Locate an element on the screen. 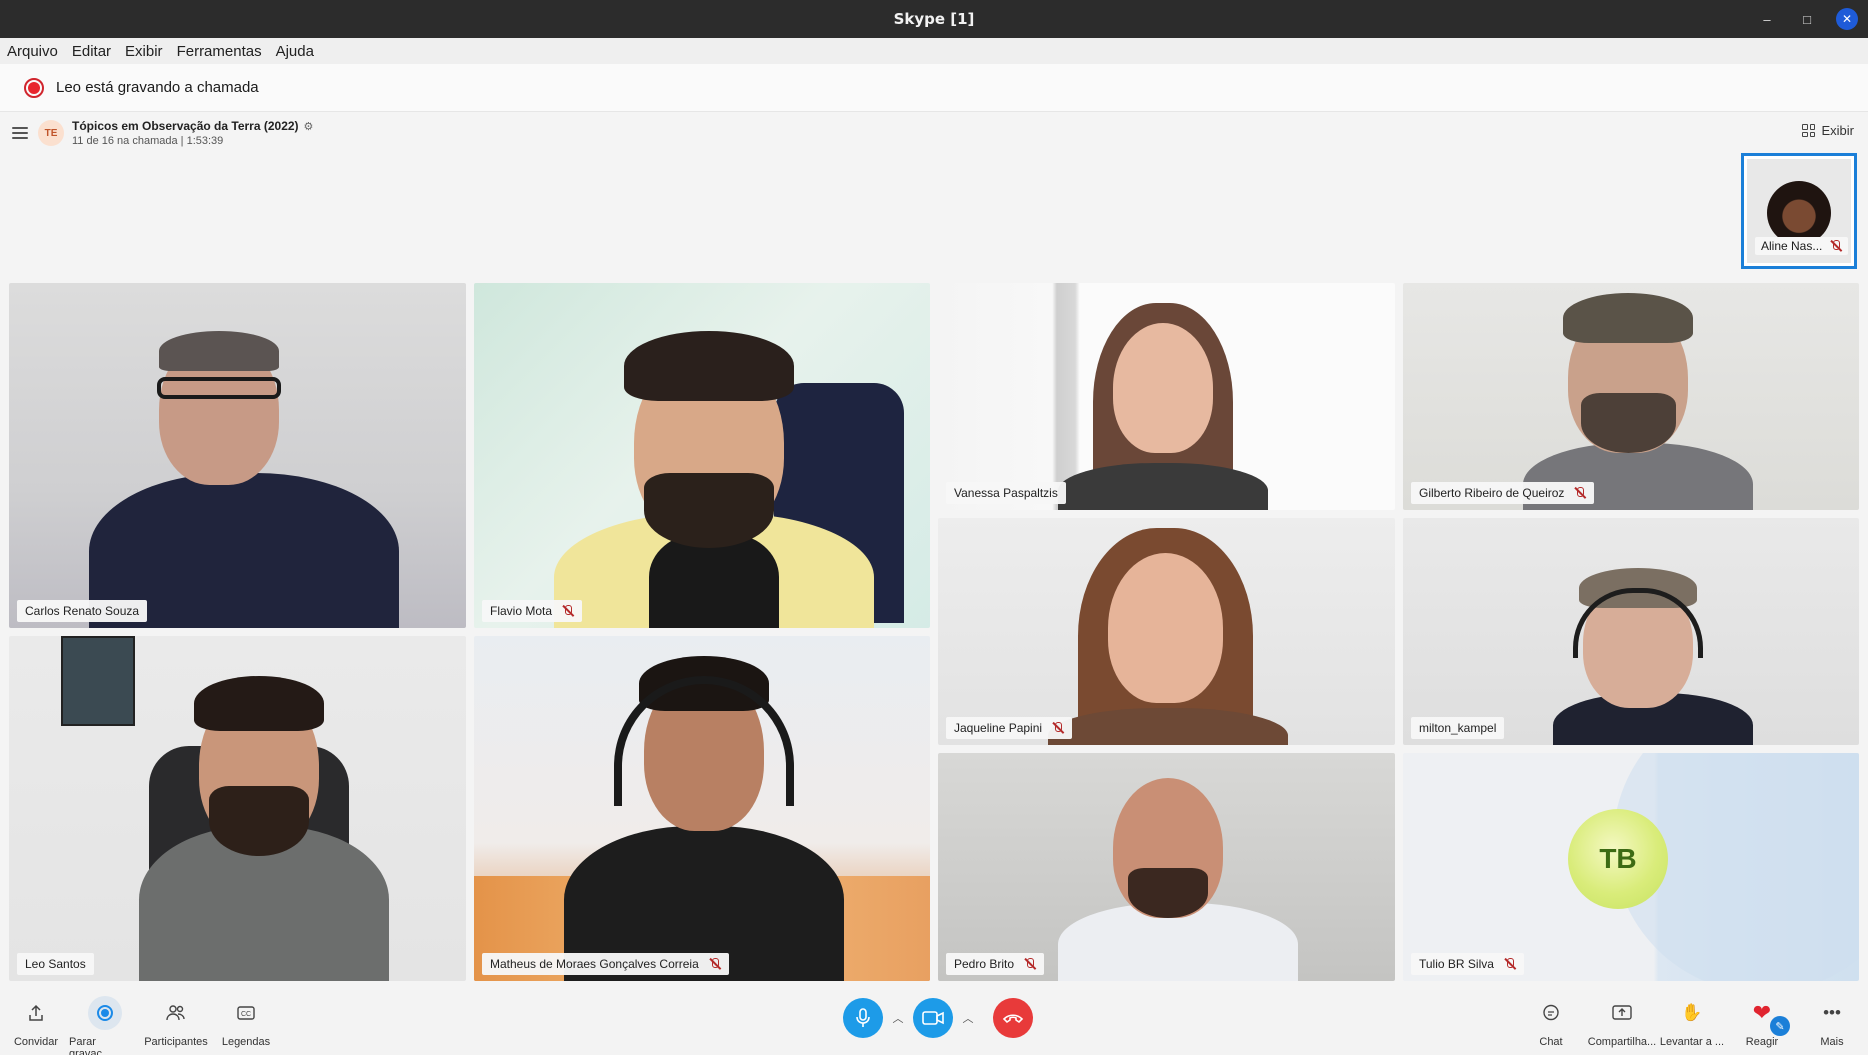  people-icon is located at coordinates (176, 1013).